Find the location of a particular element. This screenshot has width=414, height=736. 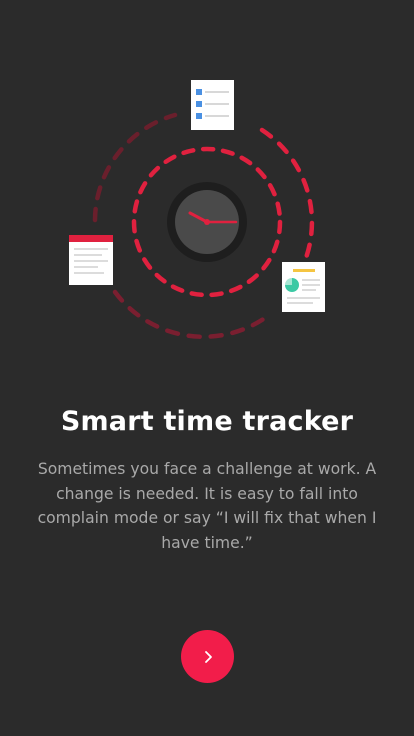

next-button is located at coordinates (207, 656).